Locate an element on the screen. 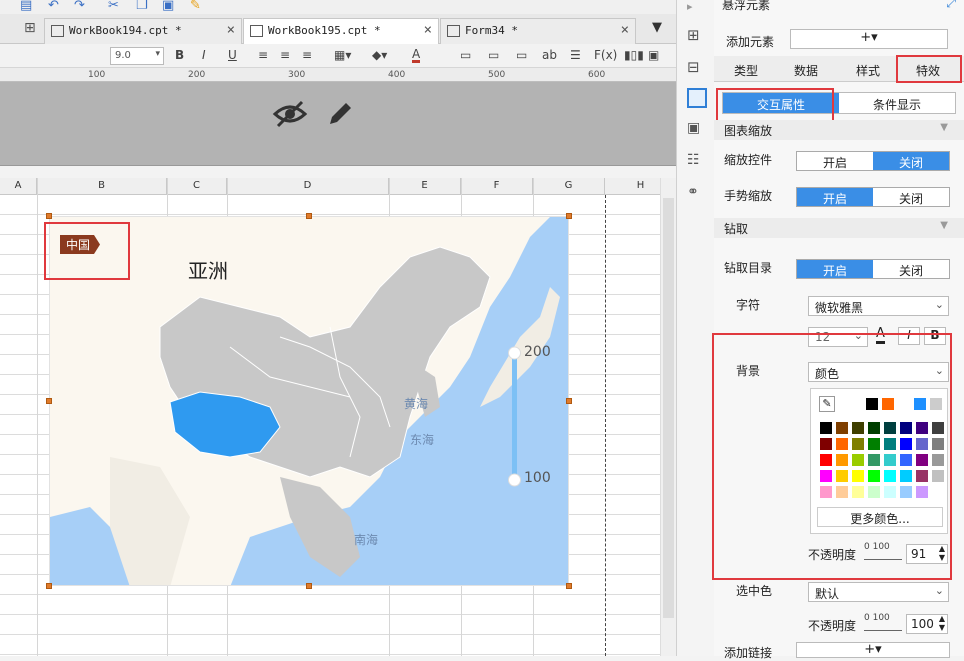 Image resolution: width=964 pixels, height=661 pixels. opacity2-slider is located at coordinates (883, 630).